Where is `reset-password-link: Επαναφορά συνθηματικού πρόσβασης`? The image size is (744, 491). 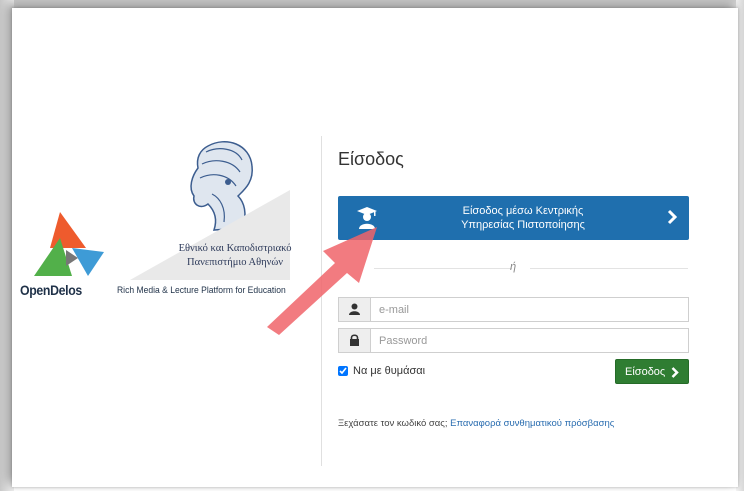
reset-password-link: Επαναφορά συνθηματικού πρόσβασης is located at coordinates (532, 423).